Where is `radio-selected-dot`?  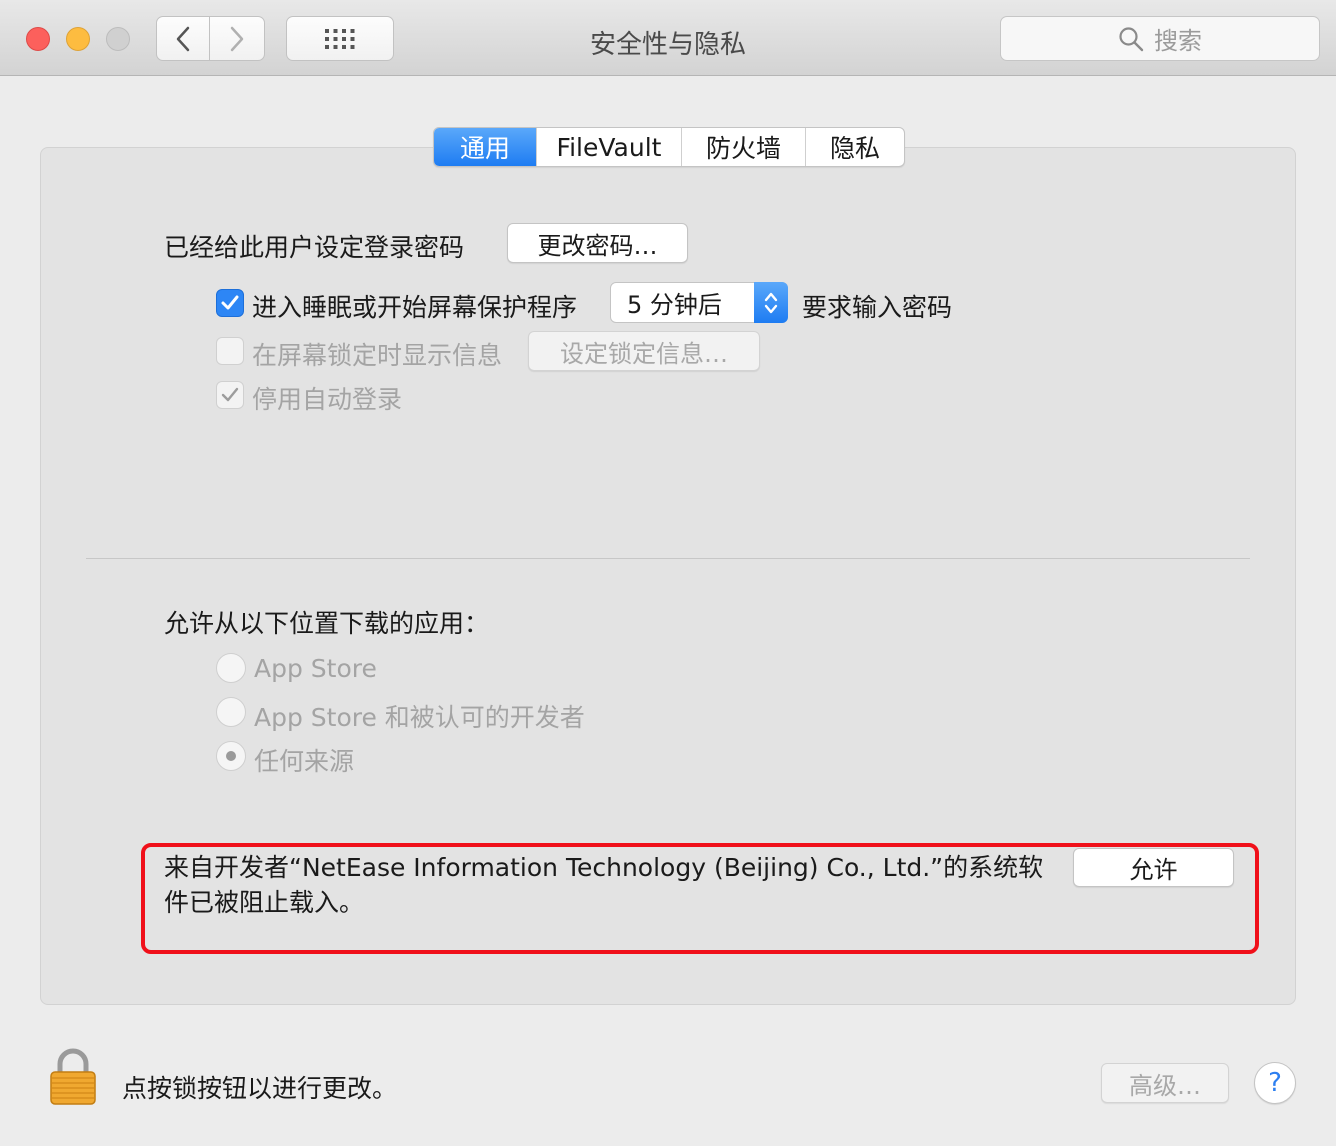 radio-selected-dot is located at coordinates (231, 756).